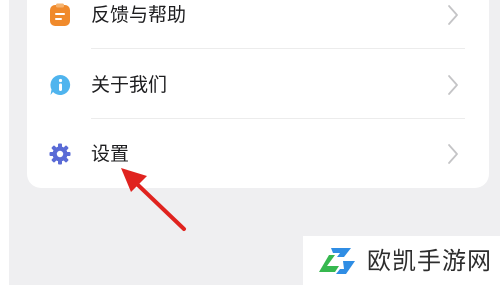 The height and width of the screenshot is (285, 504). What do you see at coordinates (337, 261) in the screenshot?
I see `watermark-logo-icon` at bounding box center [337, 261].